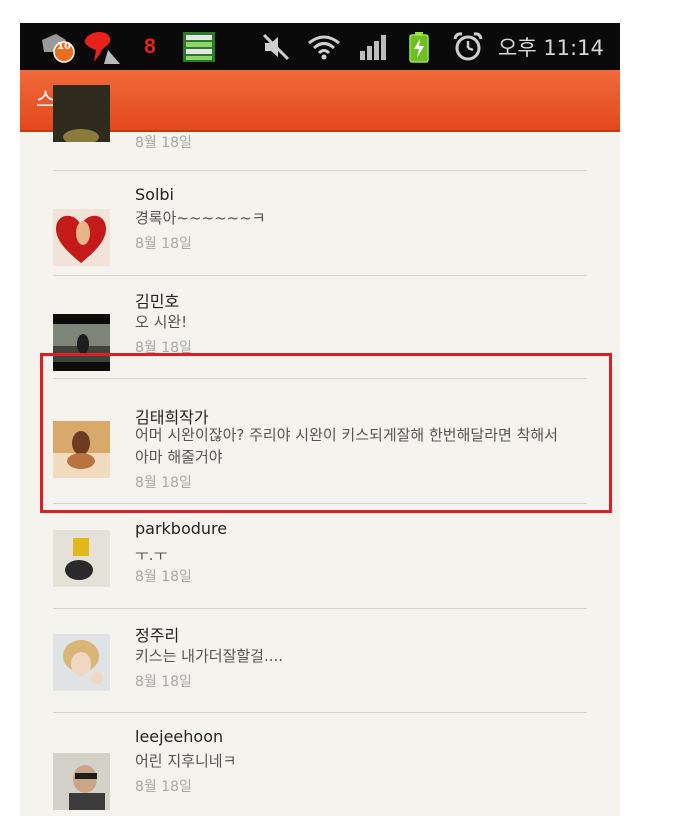  What do you see at coordinates (200, 218) in the screenshot?
I see `item-message: 경록아~~~~~~ㅋ` at bounding box center [200, 218].